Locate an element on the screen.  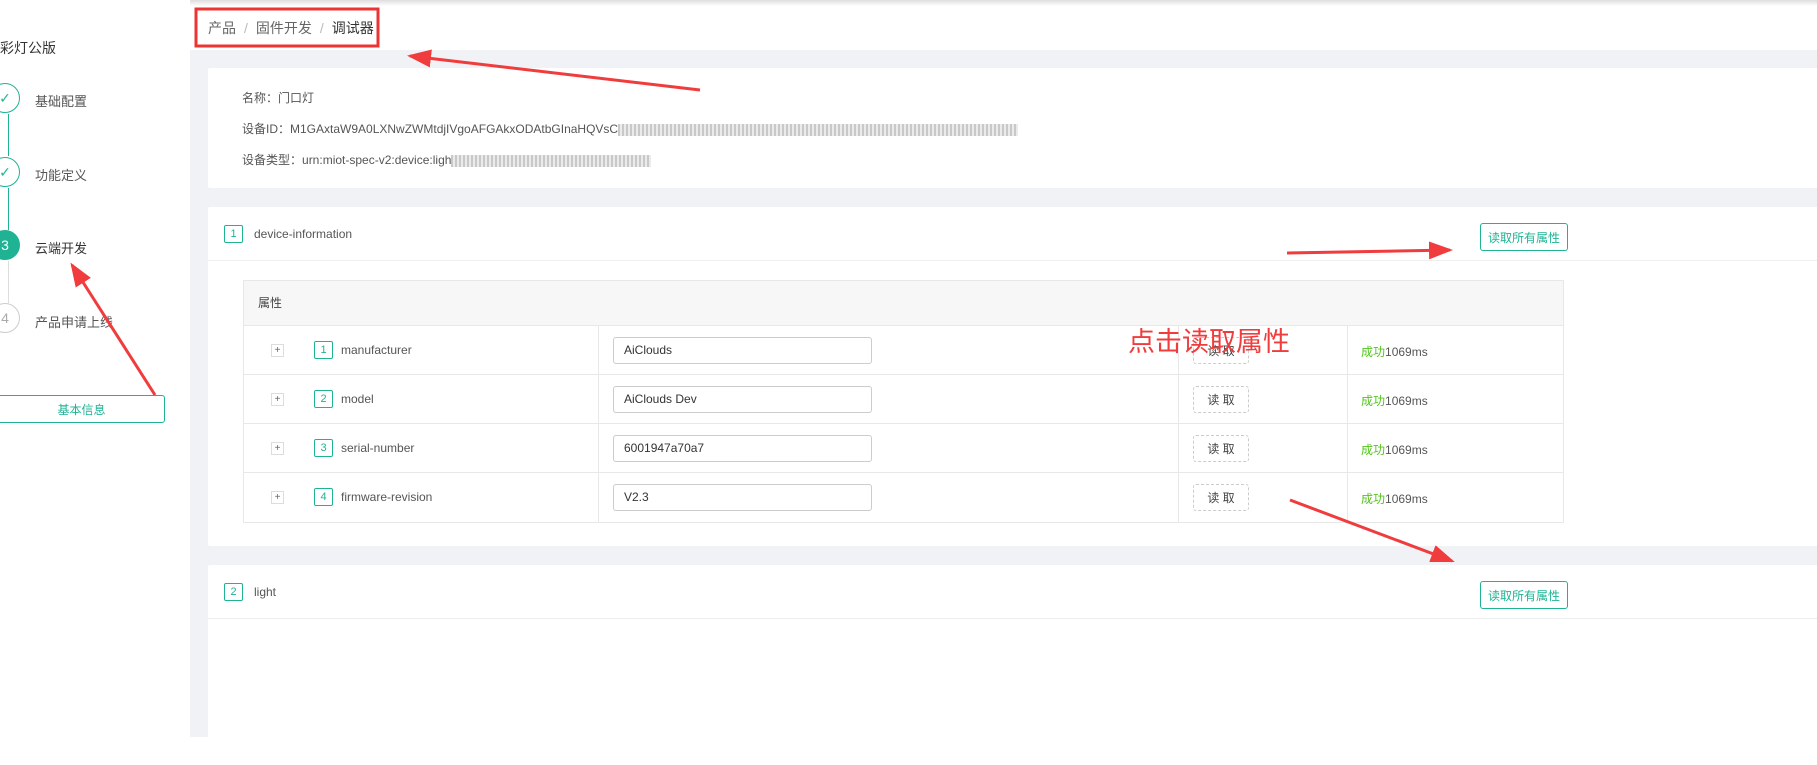
step-2-check-icon: ✓ is located at coordinates (10, 172).